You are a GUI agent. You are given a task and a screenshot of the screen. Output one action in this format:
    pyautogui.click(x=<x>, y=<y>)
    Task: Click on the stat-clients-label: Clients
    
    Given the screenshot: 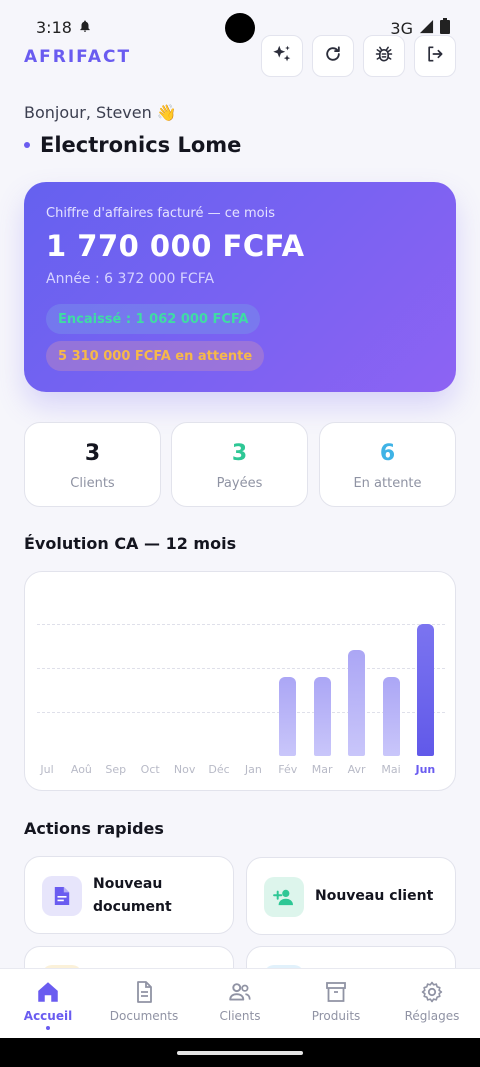 What is the action you would take?
    pyautogui.click(x=92, y=483)
    